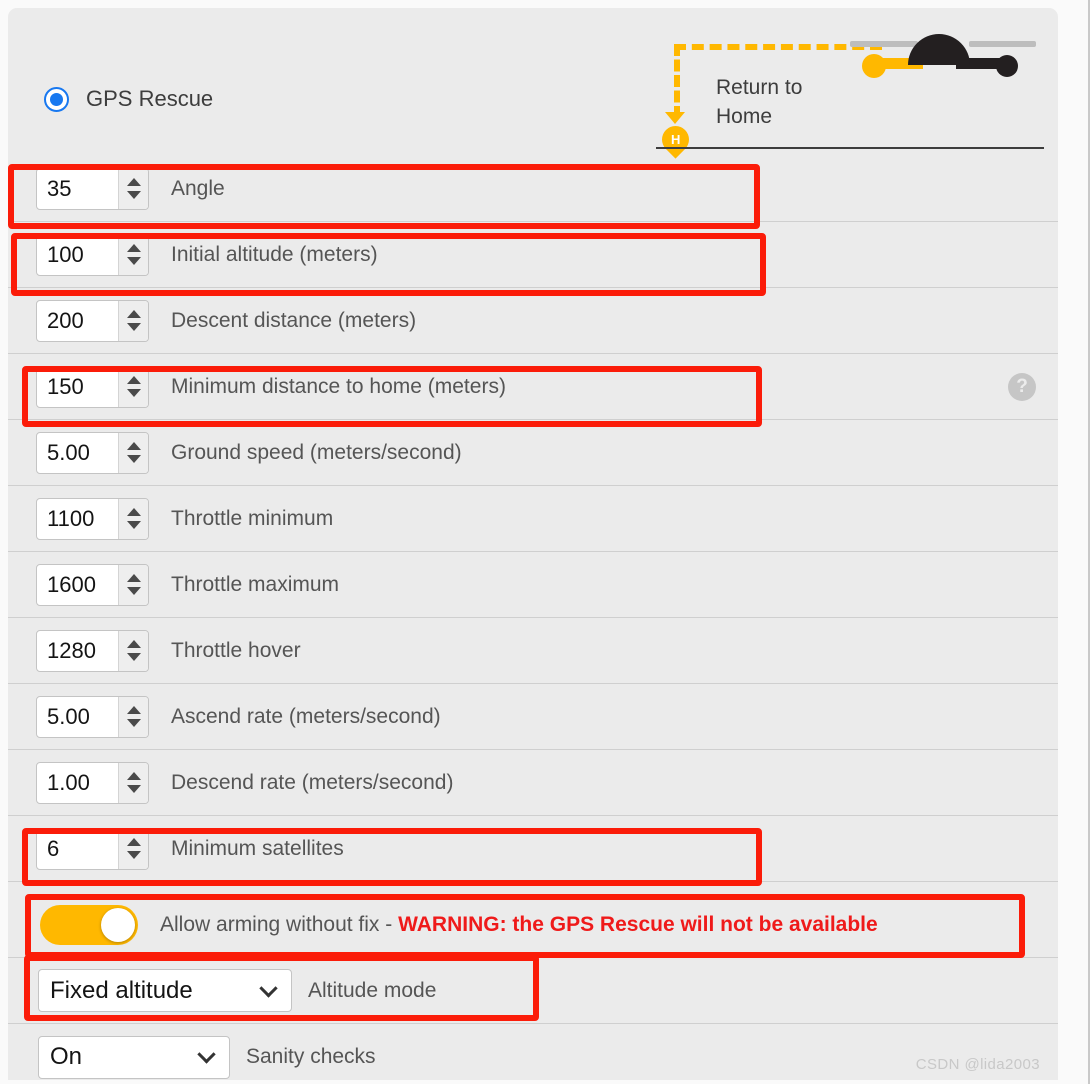  I want to click on setting-row-ascend-rate: 5.00 Ascend rate (meters/second), so click(533, 717).